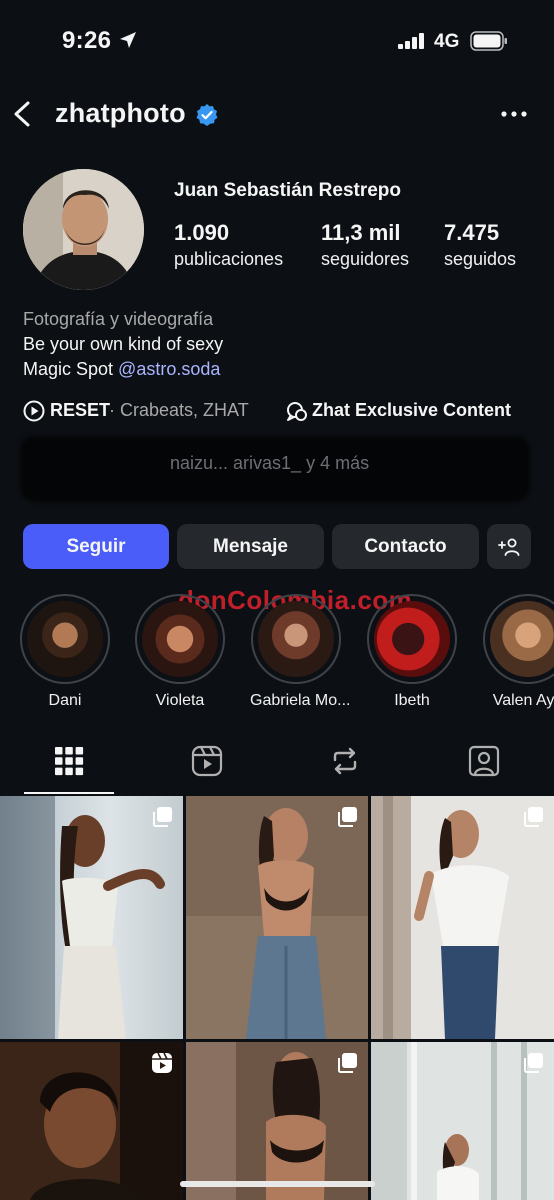  Describe the element at coordinates (250, 546) in the screenshot. I see `message-button: Mensaje` at that location.